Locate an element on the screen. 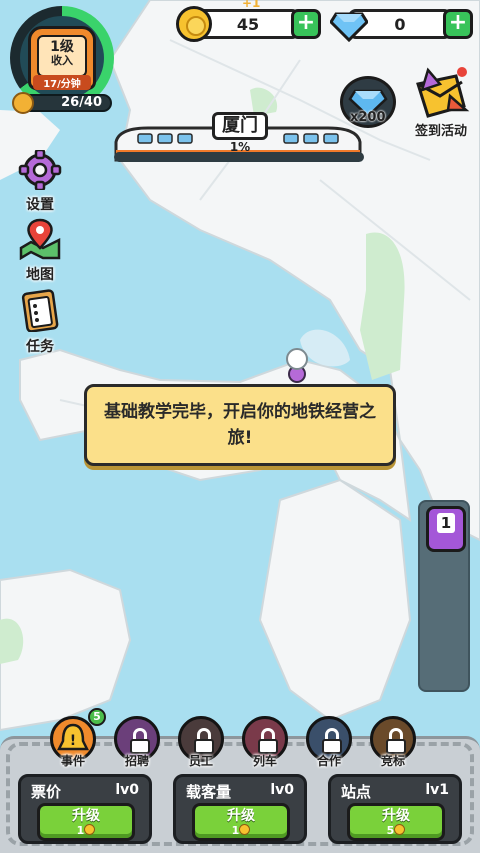 This screenshot has height=853, width=480. tasks-button: 任务 is located at coordinates (40, 322).